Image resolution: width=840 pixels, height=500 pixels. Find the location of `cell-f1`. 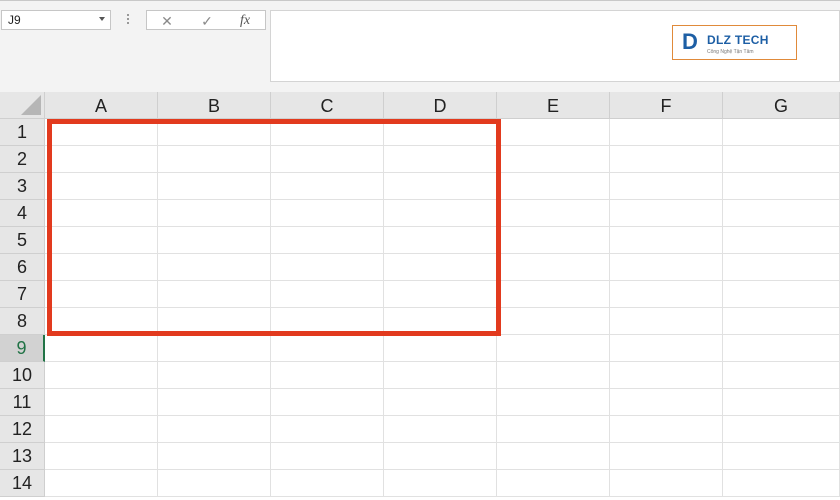

cell-f1 is located at coordinates (666, 132).